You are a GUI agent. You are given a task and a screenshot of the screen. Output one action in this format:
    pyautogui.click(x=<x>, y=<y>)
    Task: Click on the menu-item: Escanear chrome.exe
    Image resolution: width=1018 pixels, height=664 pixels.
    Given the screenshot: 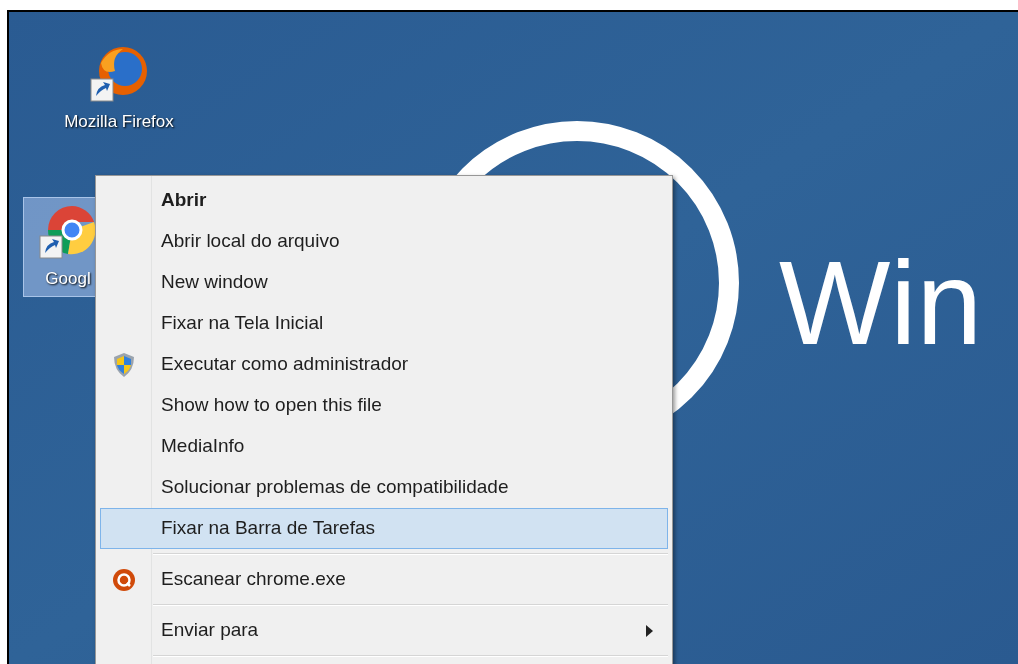 What is the action you would take?
    pyautogui.click(x=384, y=579)
    